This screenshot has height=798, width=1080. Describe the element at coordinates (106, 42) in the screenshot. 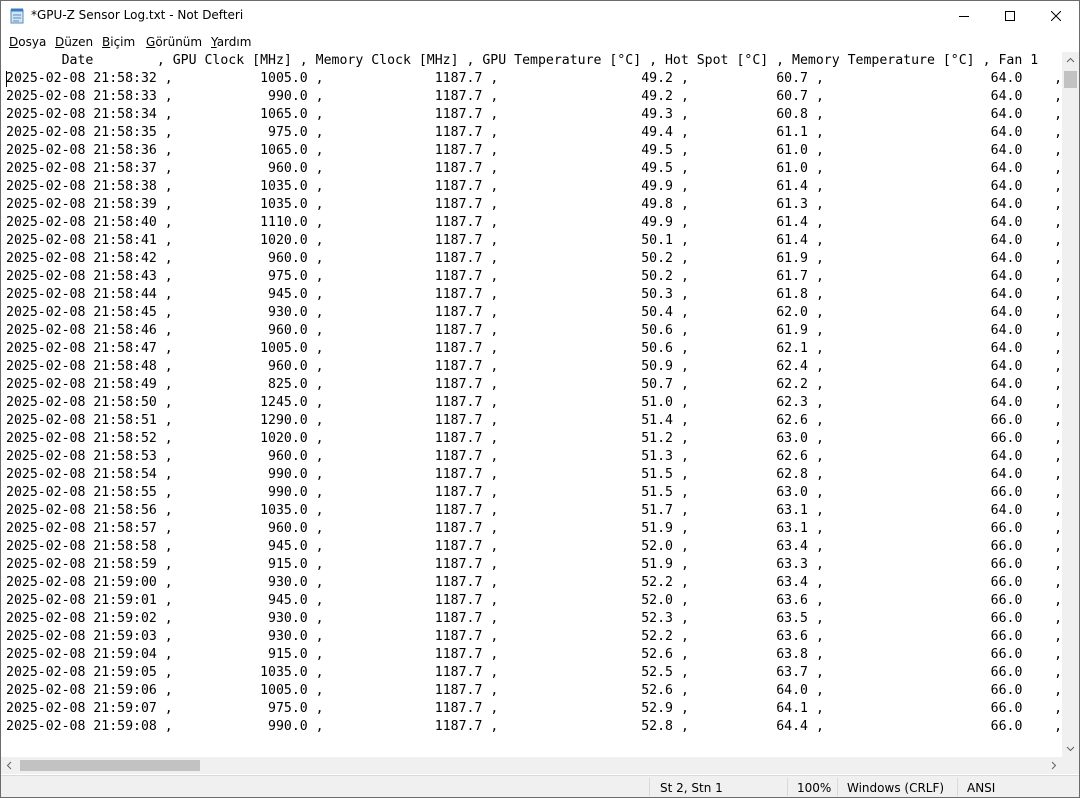

I see `menu-format-accelerator: B` at that location.